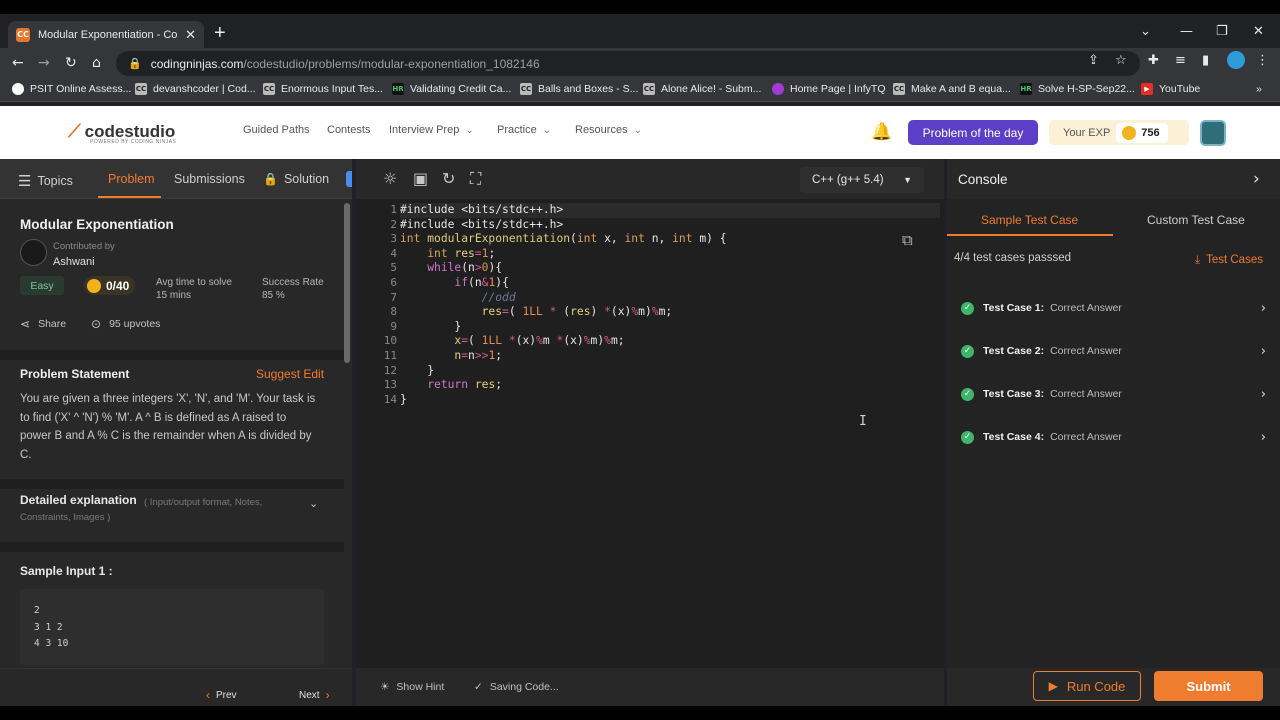 Image resolution: width=1280 pixels, height=720 pixels. Describe the element at coordinates (1153, 60) in the screenshot. I see `extensions-icon: ✚` at that location.